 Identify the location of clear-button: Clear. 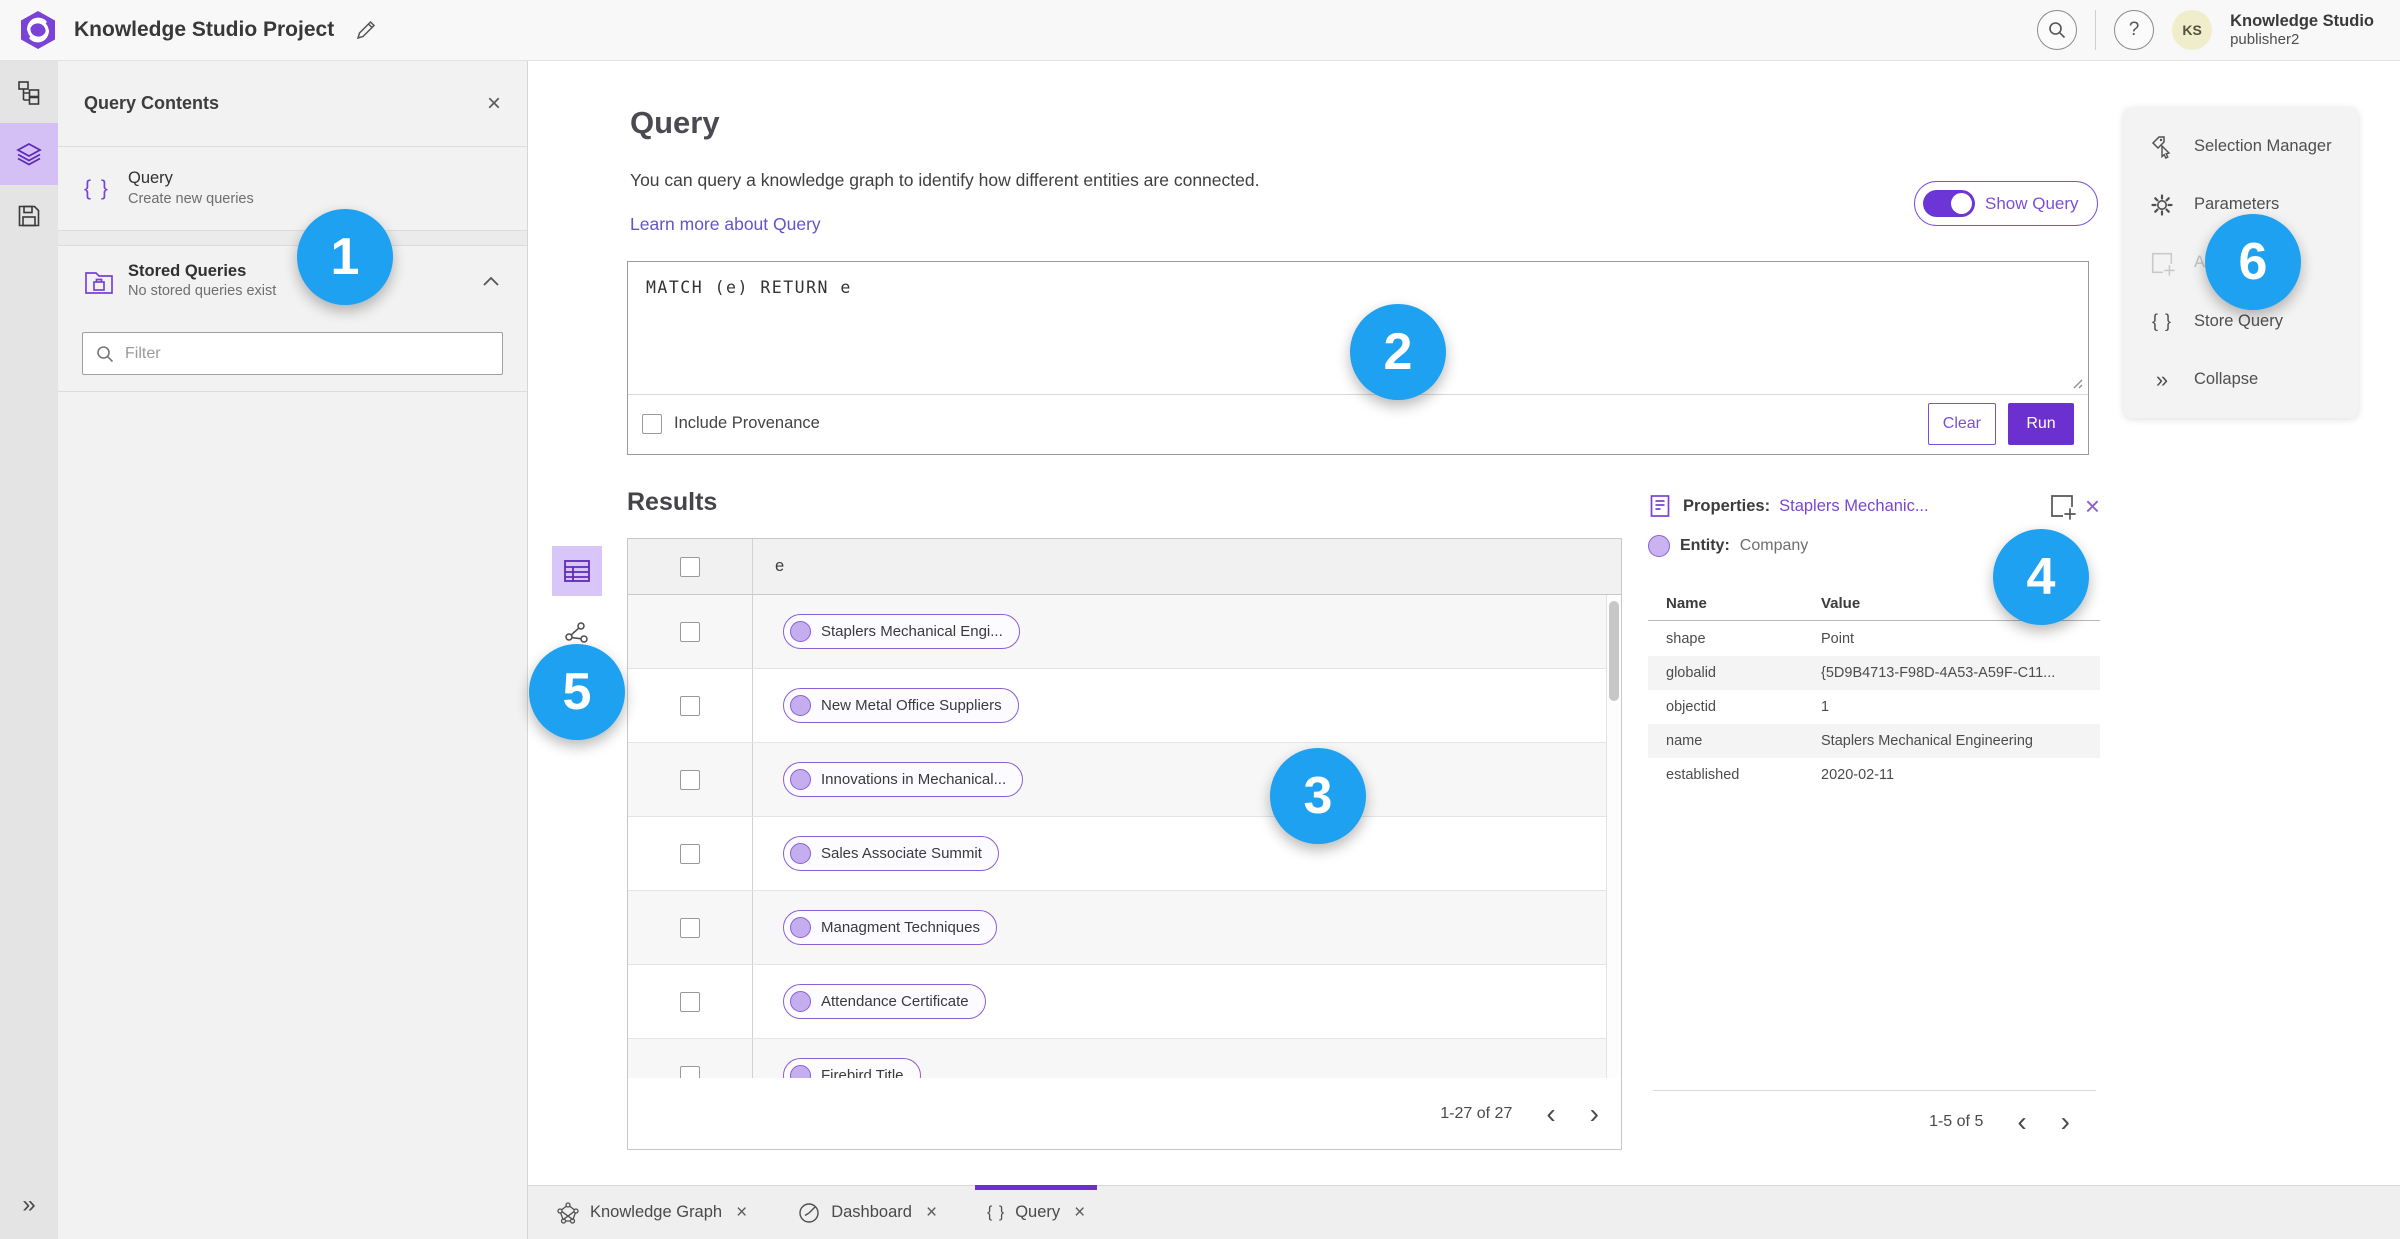
(1961, 423).